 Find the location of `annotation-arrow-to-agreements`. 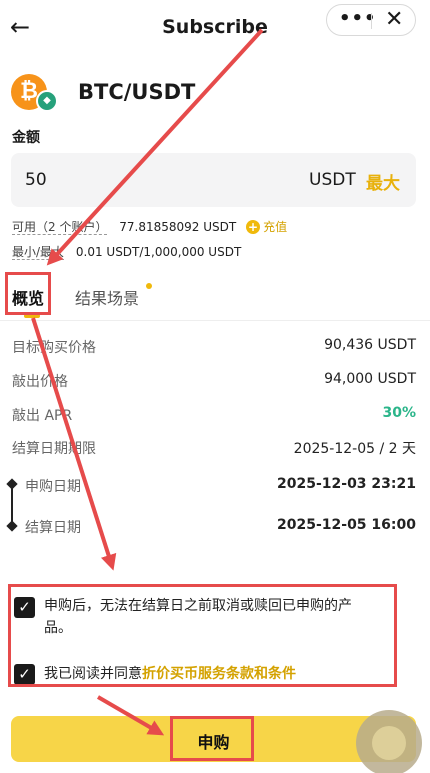

annotation-arrow-to-agreements is located at coordinates (74, 444).